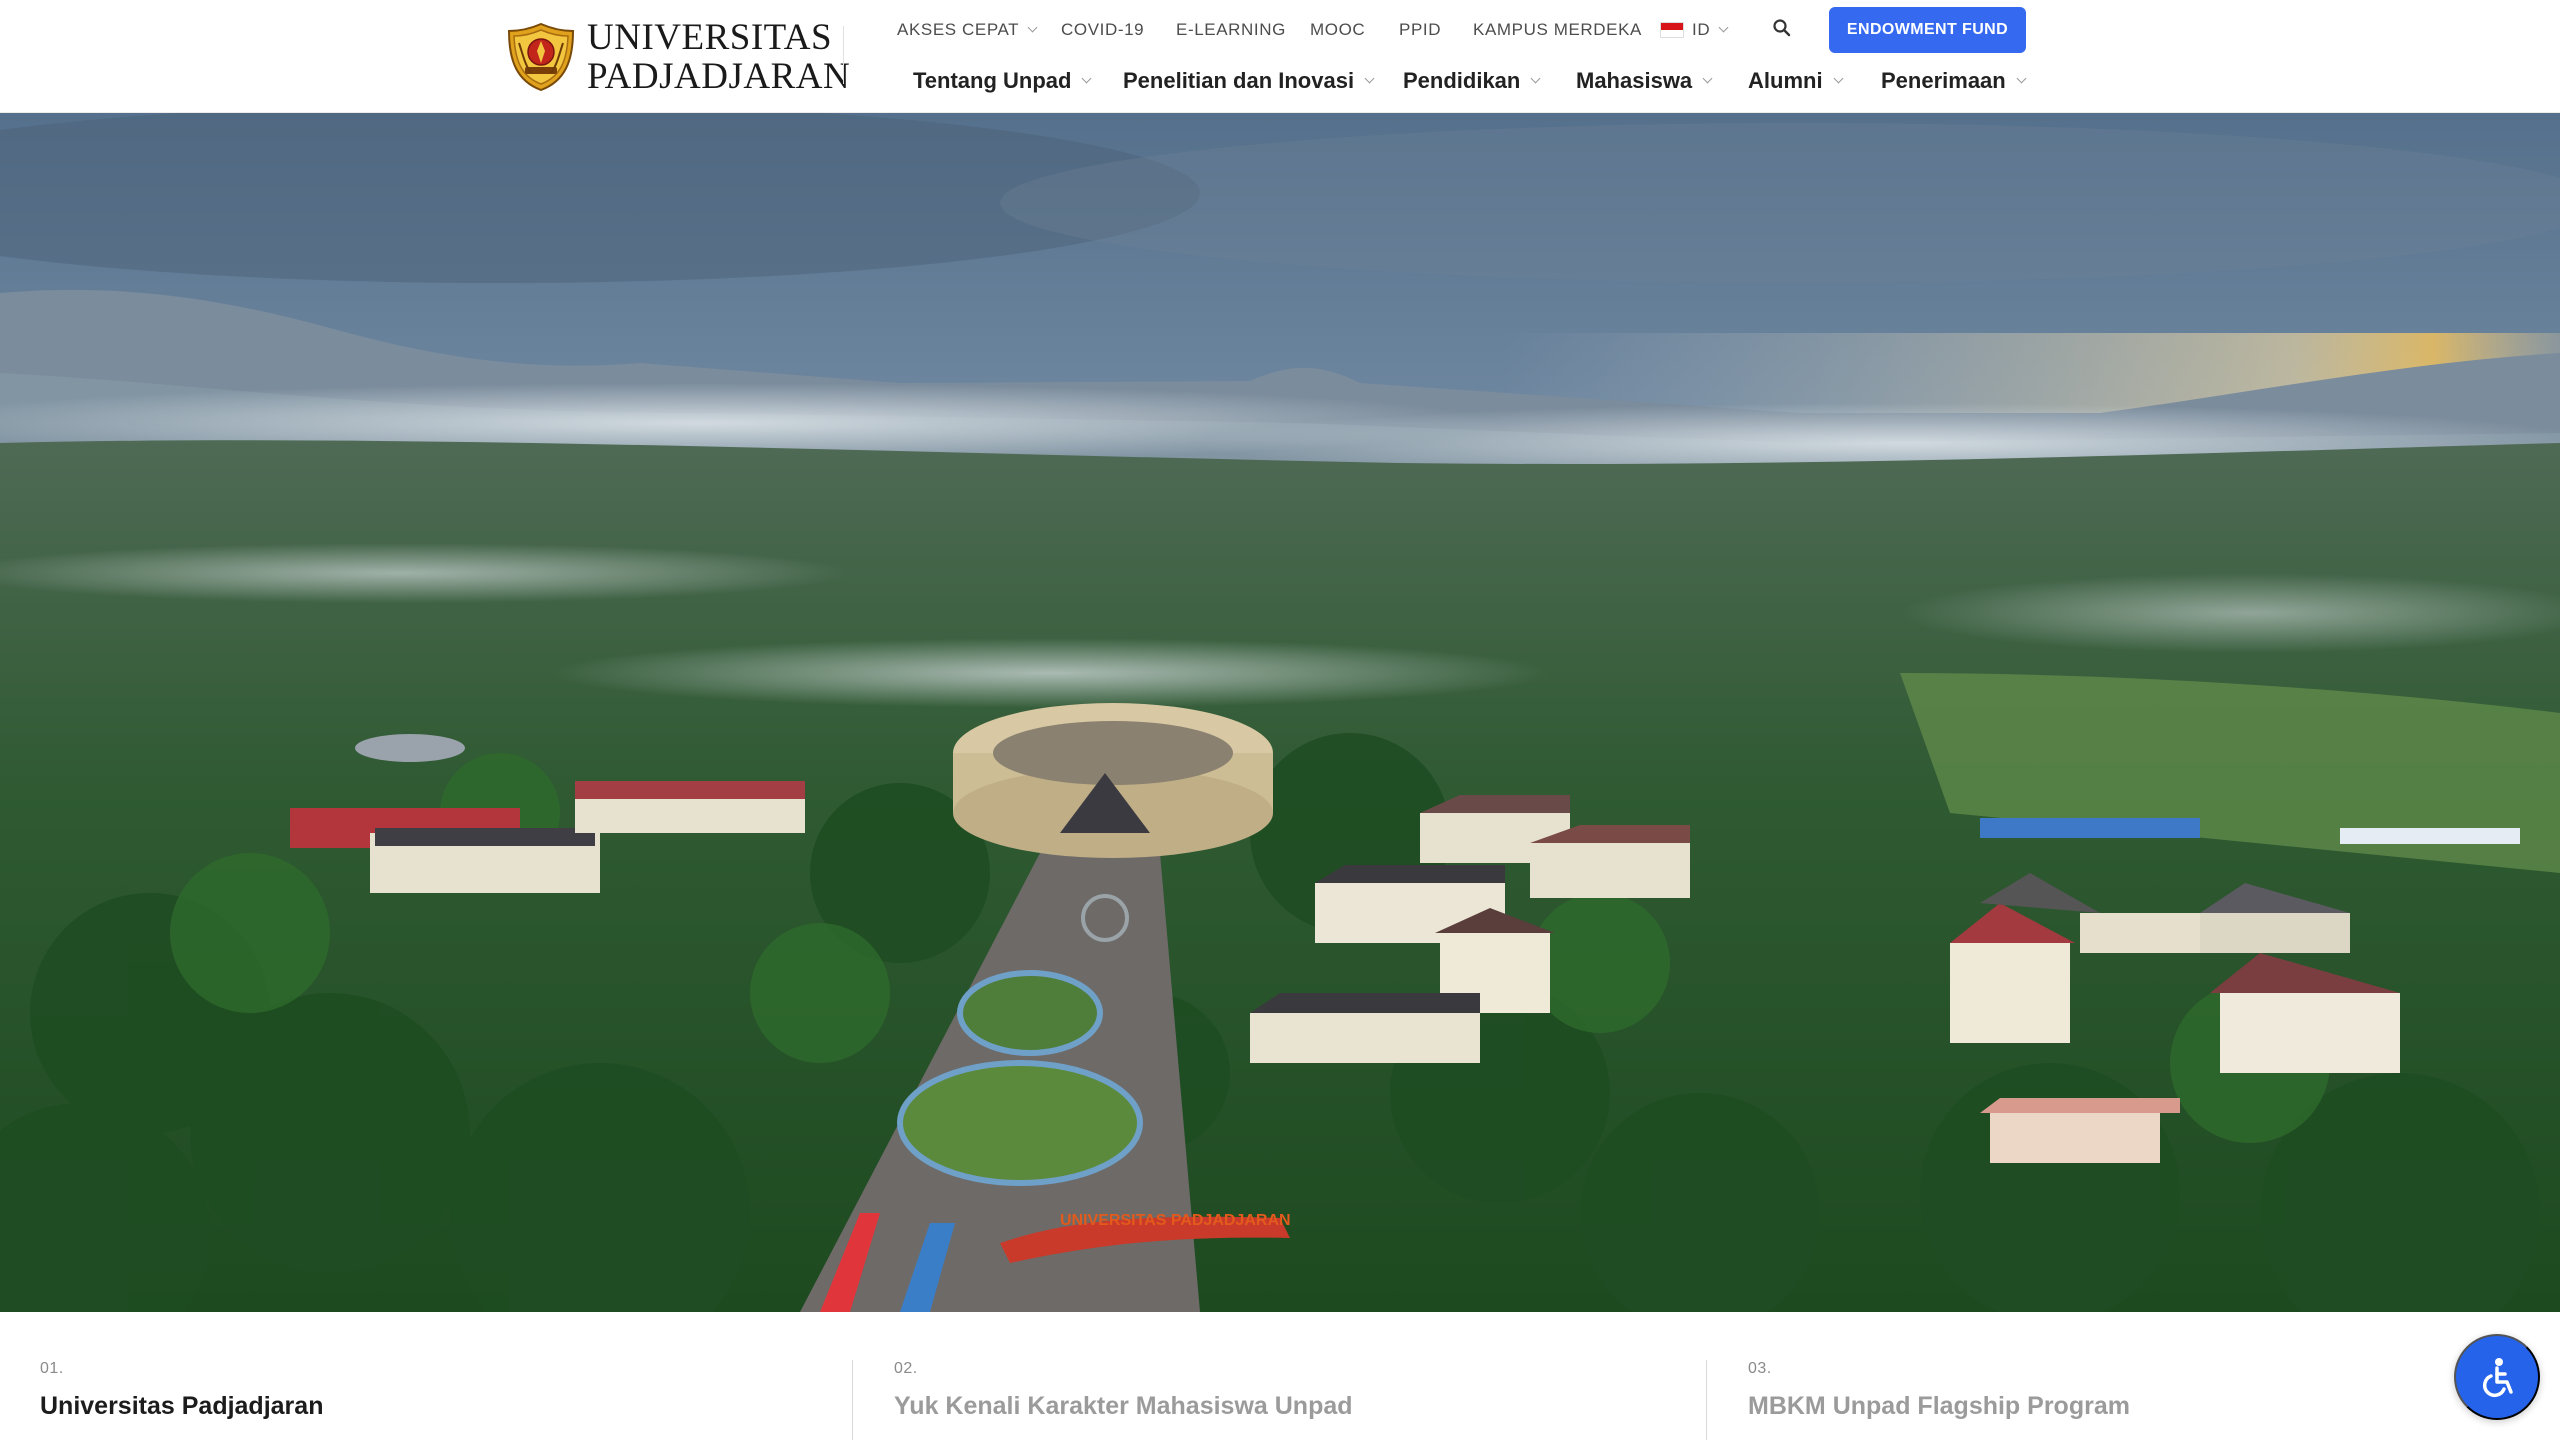 This screenshot has width=2560, height=1440. I want to click on top-nav-akses-cepat: AKSES CEPAT, so click(967, 30).